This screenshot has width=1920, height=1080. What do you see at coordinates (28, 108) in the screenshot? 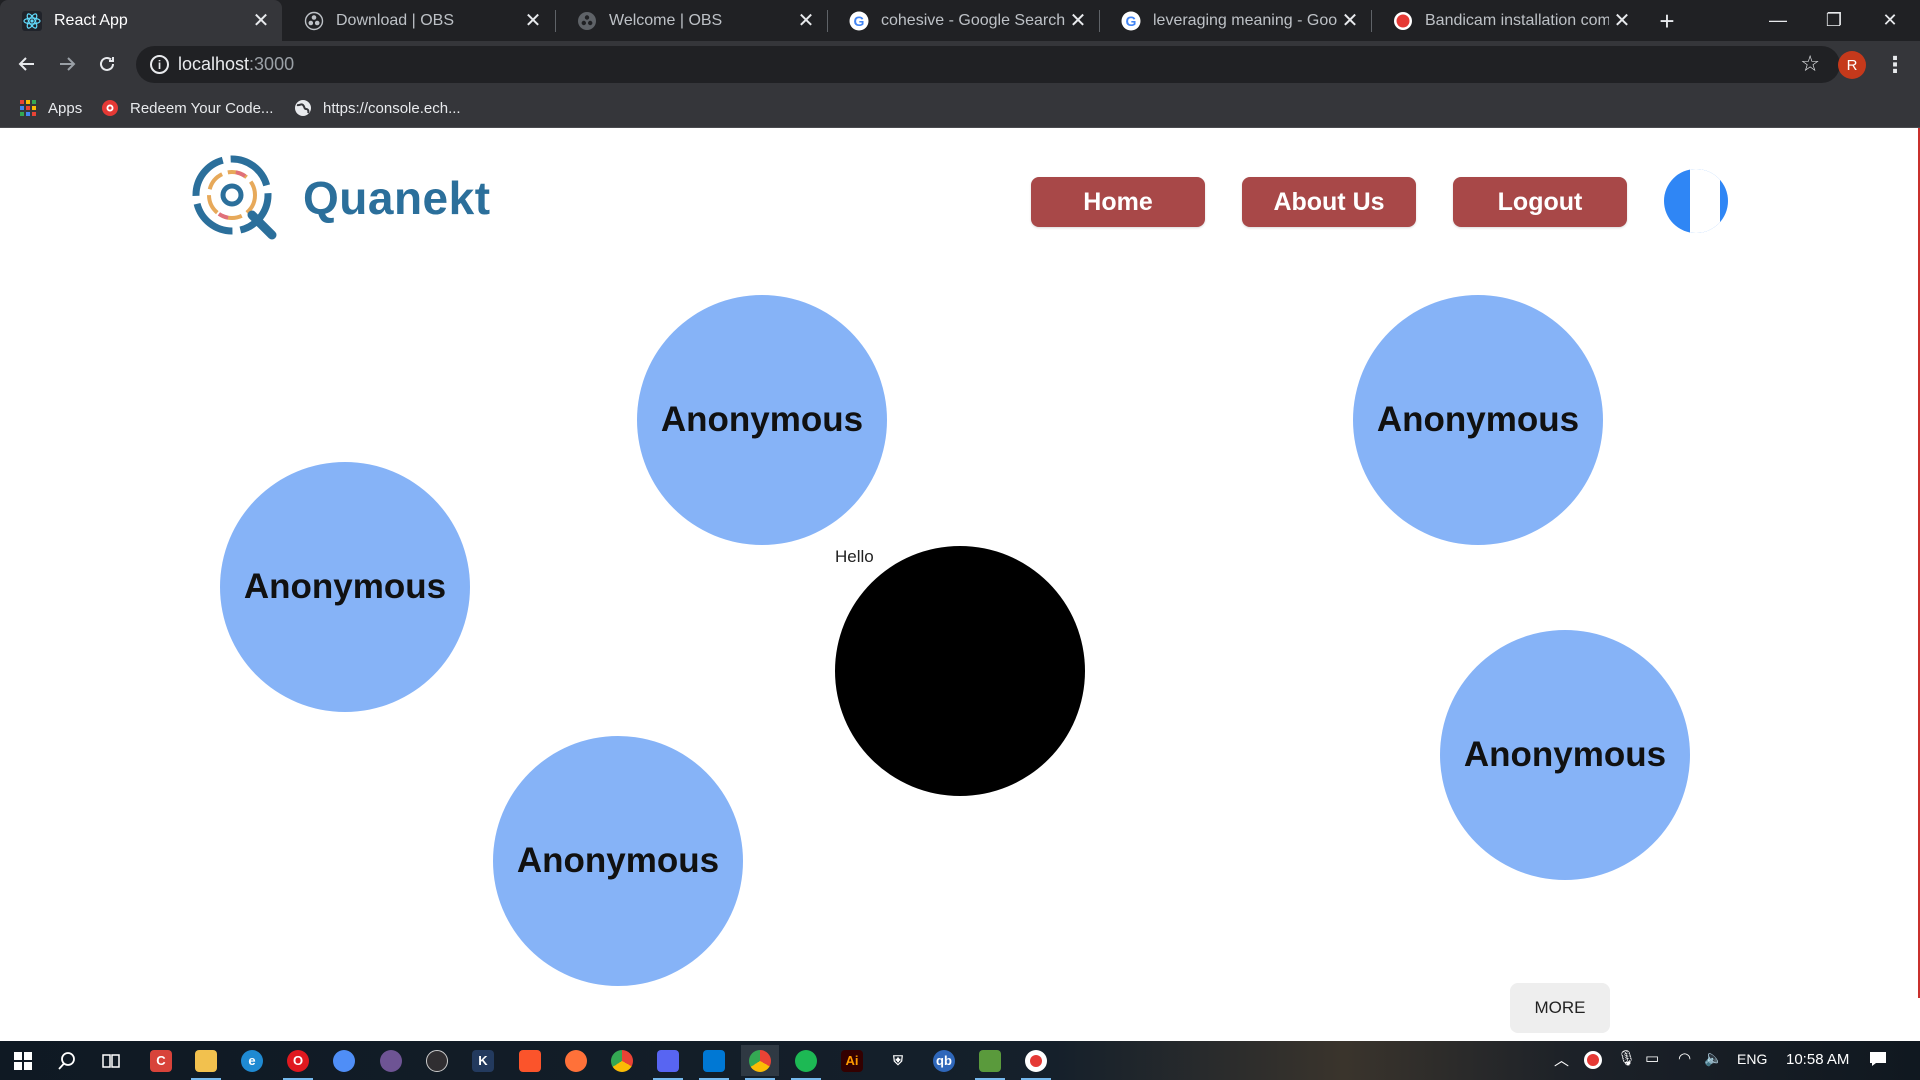
I see `apps-grid-icon` at bounding box center [28, 108].